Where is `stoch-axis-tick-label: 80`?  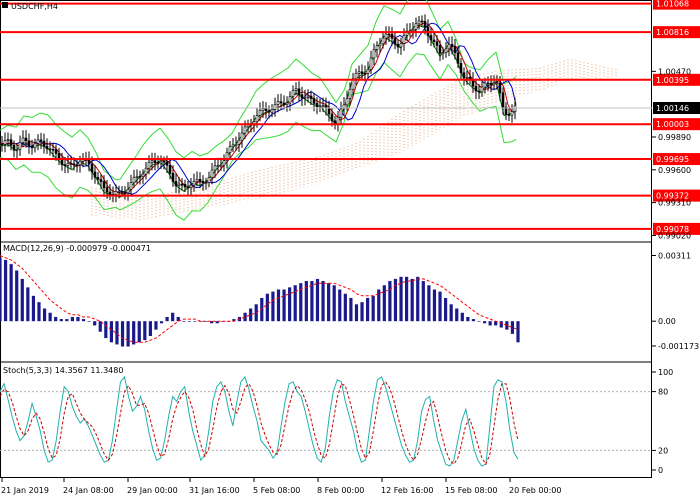
stoch-axis-tick-label: 80 is located at coordinates (663, 392).